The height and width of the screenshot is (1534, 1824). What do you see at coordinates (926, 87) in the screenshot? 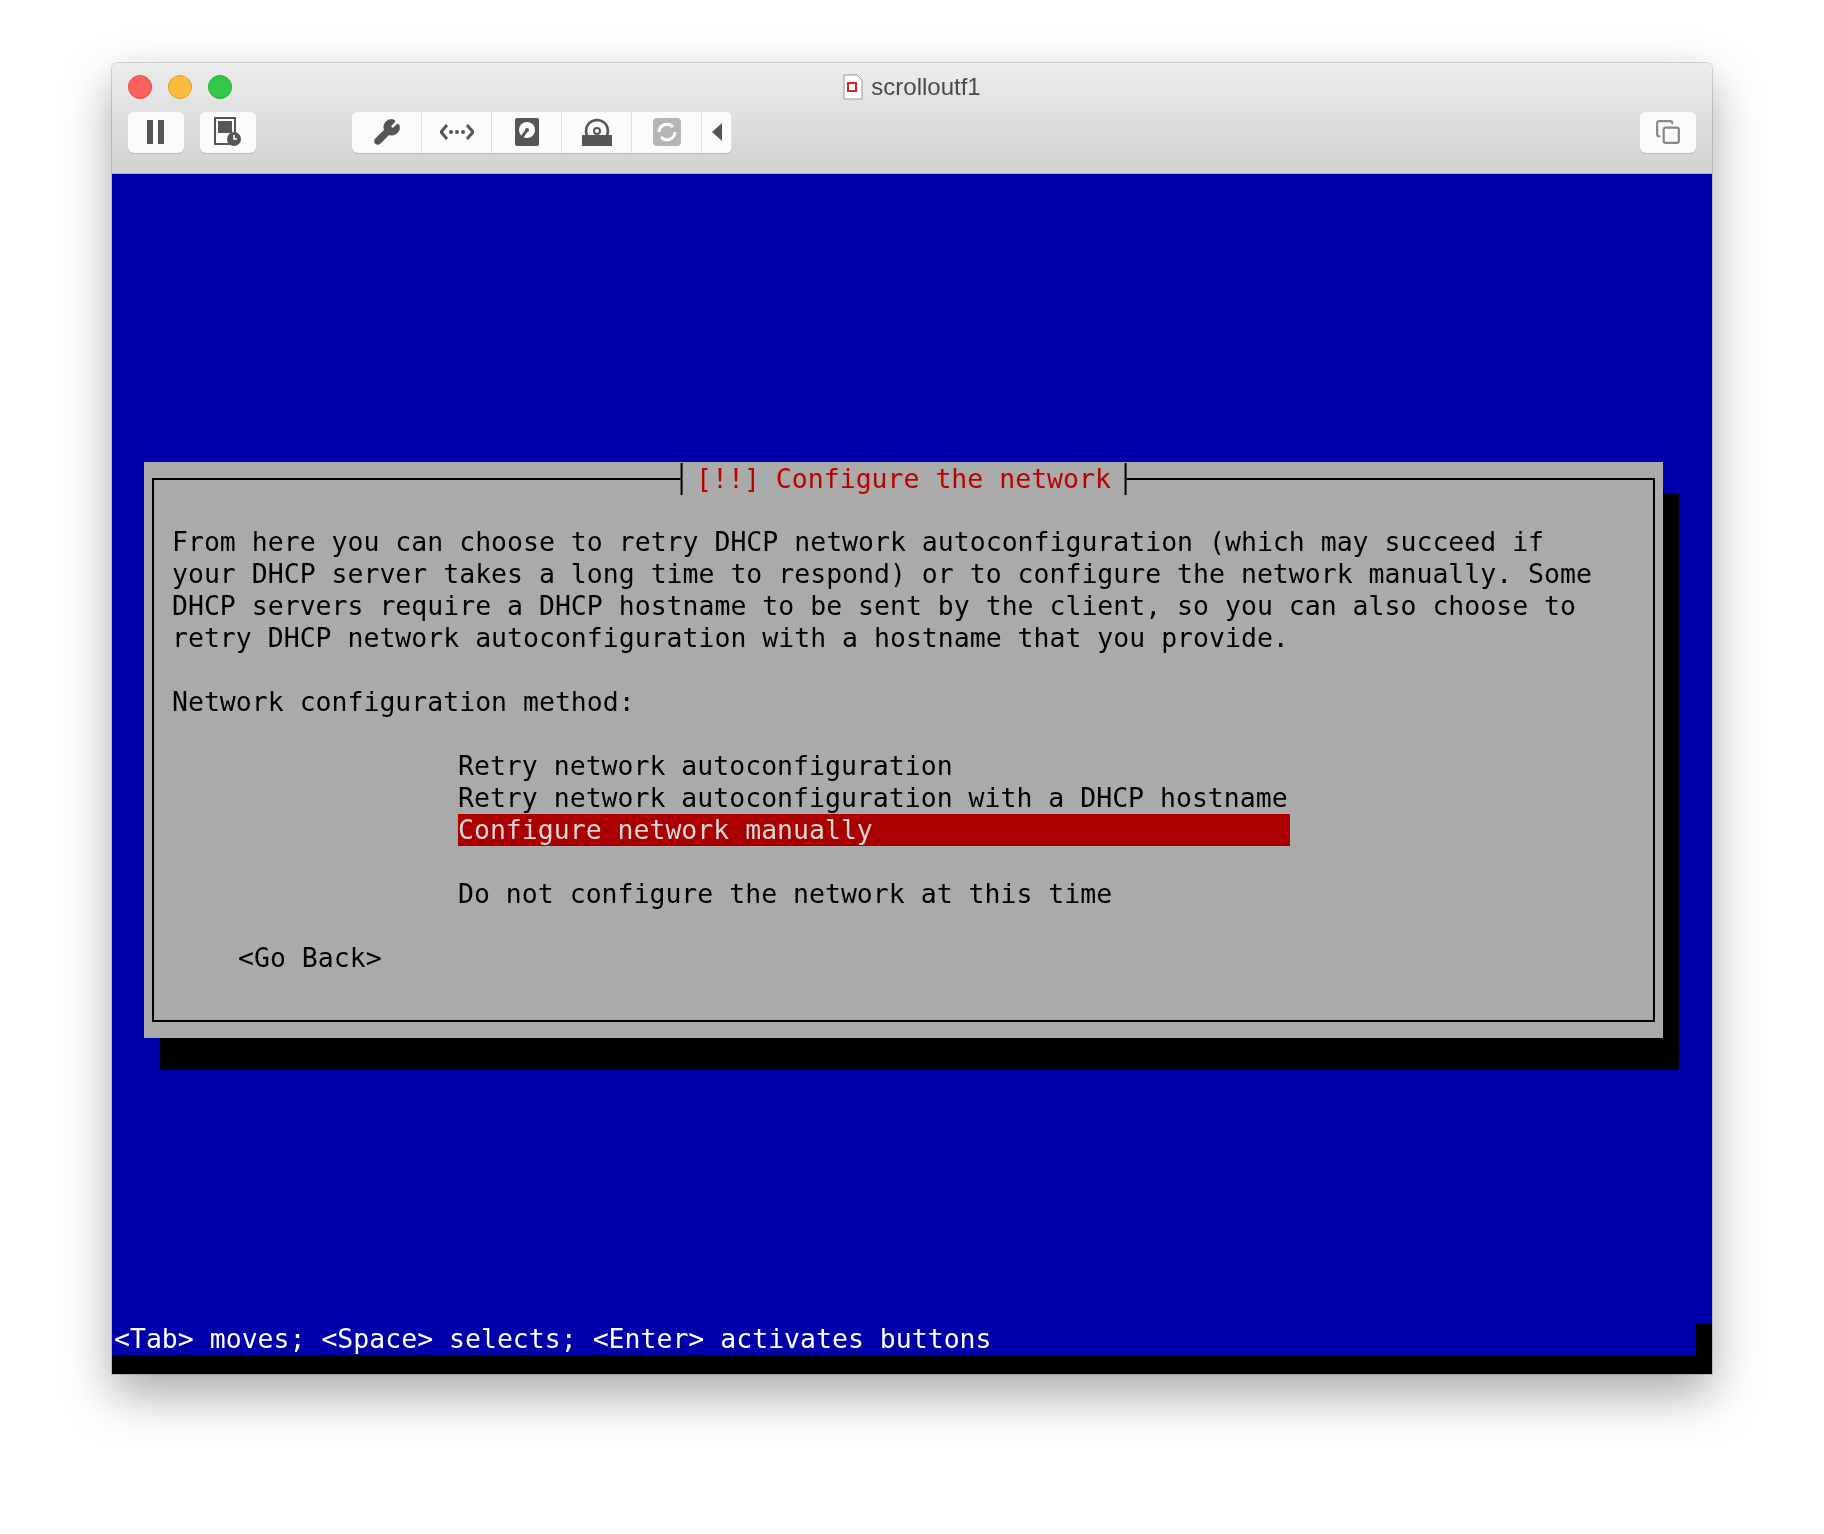
I see `window-title: scrolloutf1` at bounding box center [926, 87].